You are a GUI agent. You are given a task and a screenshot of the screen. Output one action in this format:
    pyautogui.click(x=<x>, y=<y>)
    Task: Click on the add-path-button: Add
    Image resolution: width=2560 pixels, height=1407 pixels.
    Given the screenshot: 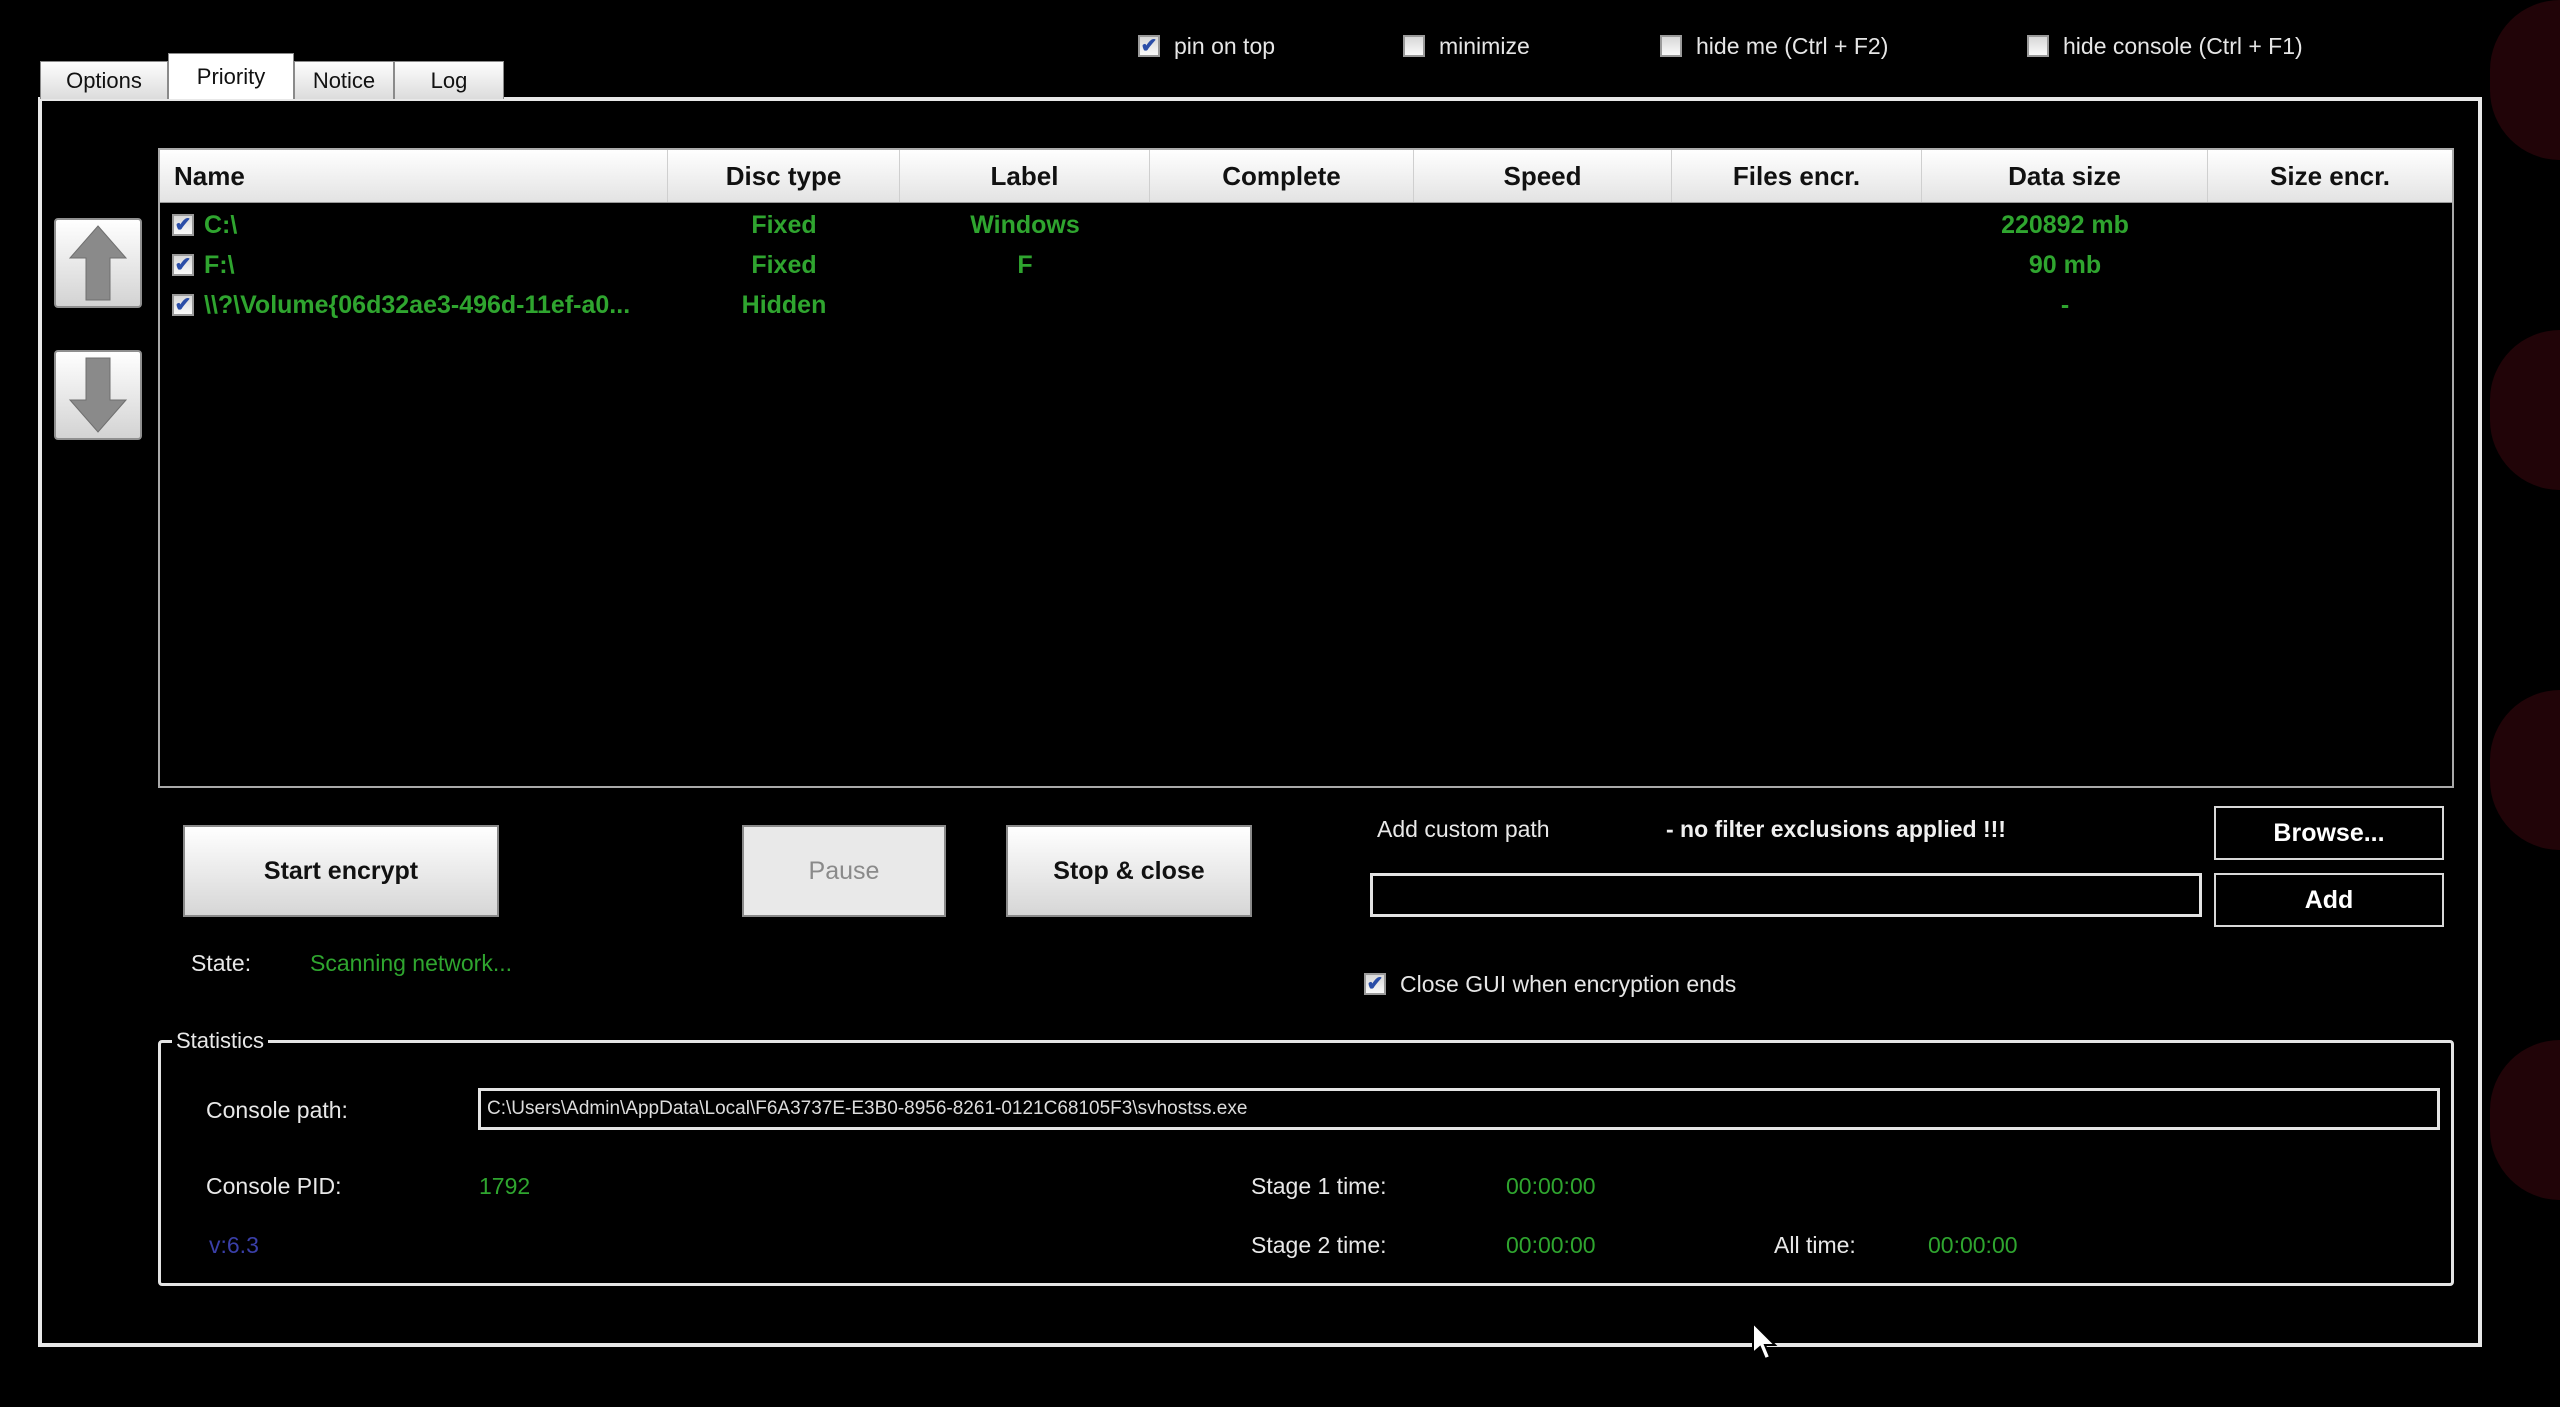 What is the action you would take?
    pyautogui.click(x=2329, y=900)
    